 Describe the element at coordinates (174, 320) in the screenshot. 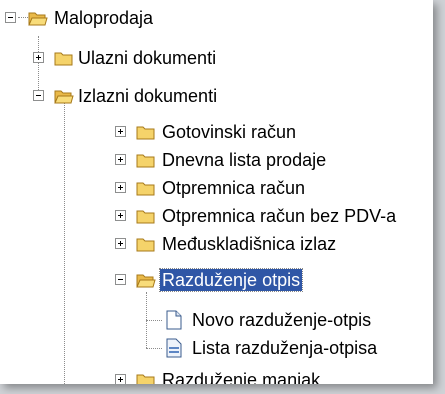

I see `new-document-icon` at that location.